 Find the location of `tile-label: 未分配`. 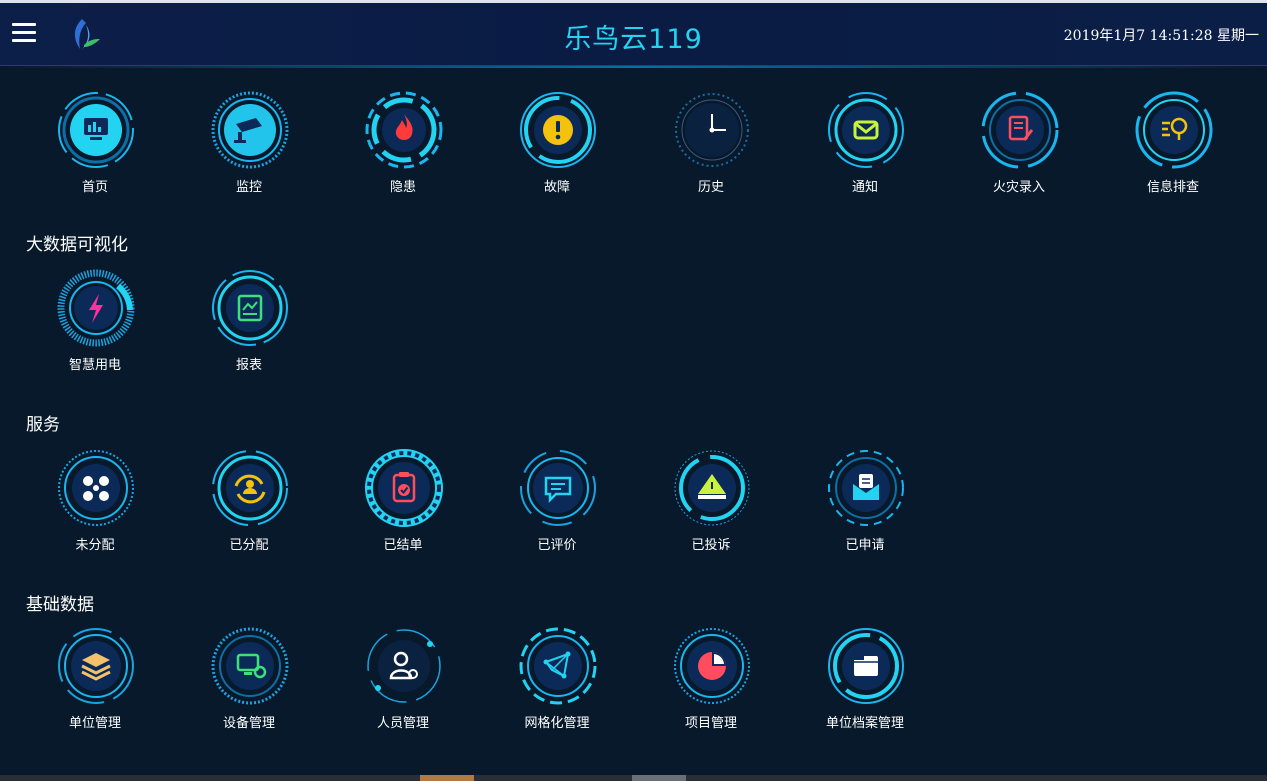

tile-label: 未分配 is located at coordinates (95, 545).